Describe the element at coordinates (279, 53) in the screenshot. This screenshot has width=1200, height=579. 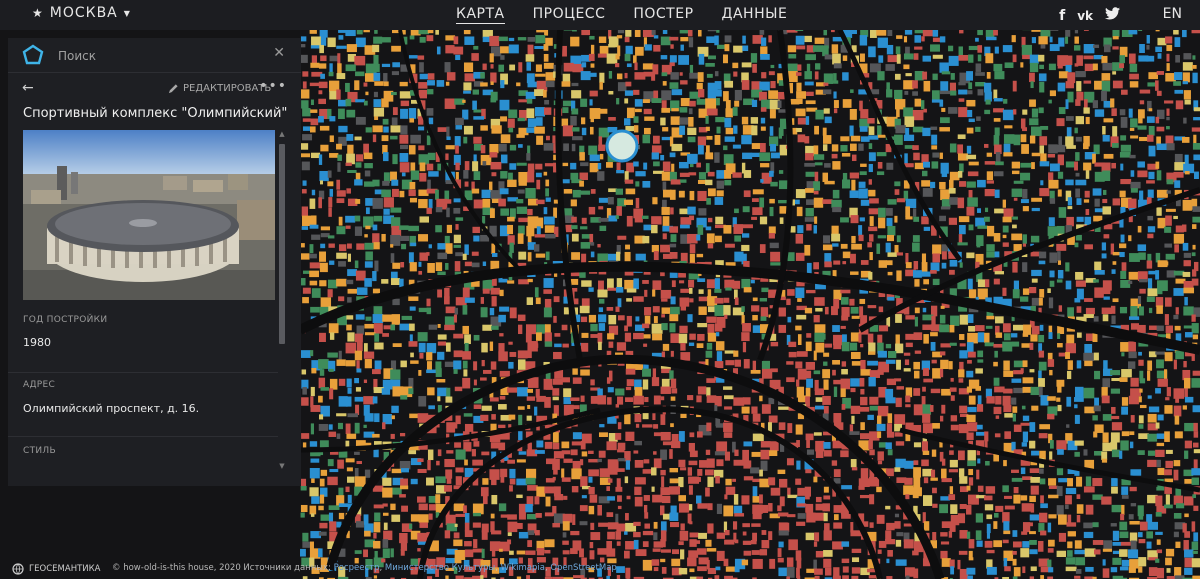
I see `close-icon: ✕` at that location.